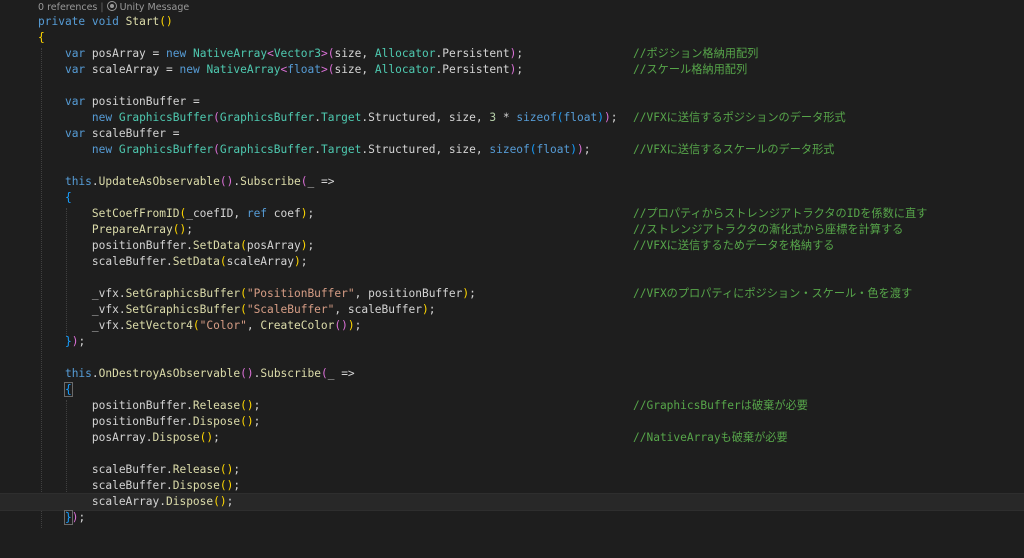  I want to click on code-comment: //VFXに送信するポジションのデータ形式, so click(739, 117).